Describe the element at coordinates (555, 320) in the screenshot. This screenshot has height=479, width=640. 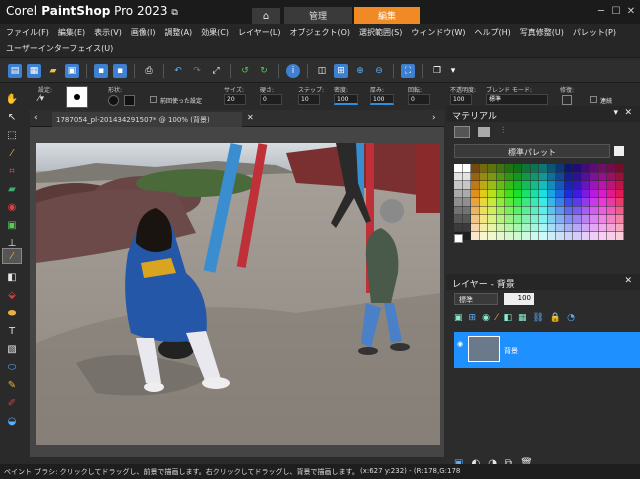
I see `lock-icon: 🔒` at that location.